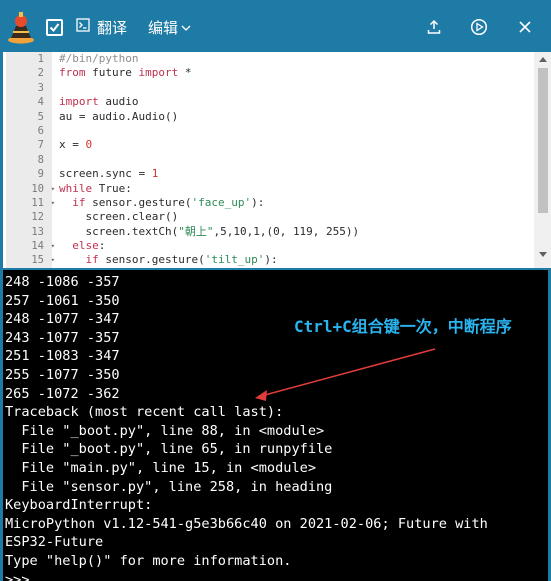 This screenshot has height=581, width=551. I want to click on code-token: 'face_up', so click(221, 202).